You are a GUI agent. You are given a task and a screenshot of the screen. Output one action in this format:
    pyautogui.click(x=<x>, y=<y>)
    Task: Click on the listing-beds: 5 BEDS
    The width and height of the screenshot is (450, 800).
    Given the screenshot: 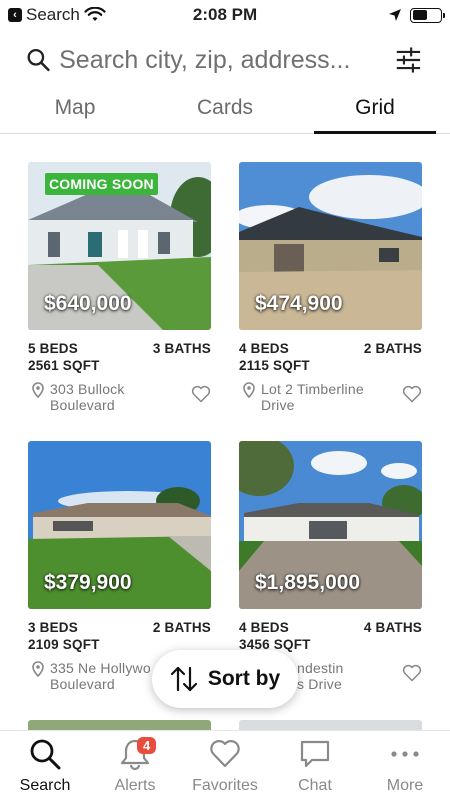 What is the action you would take?
    pyautogui.click(x=53, y=348)
    